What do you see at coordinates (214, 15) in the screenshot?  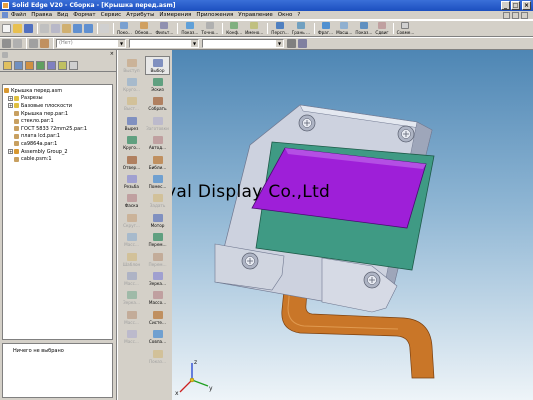 I see `menu-applications: Приложения` at bounding box center [214, 15].